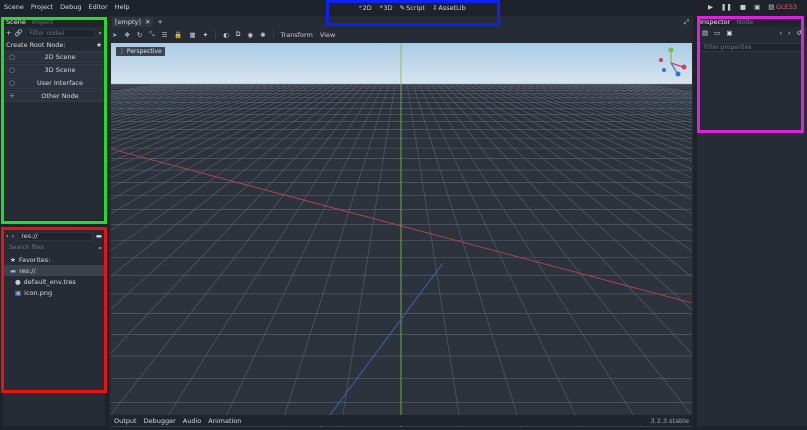  Describe the element at coordinates (757, 7) in the screenshot. I see `play-scene-icon: ▣` at that location.